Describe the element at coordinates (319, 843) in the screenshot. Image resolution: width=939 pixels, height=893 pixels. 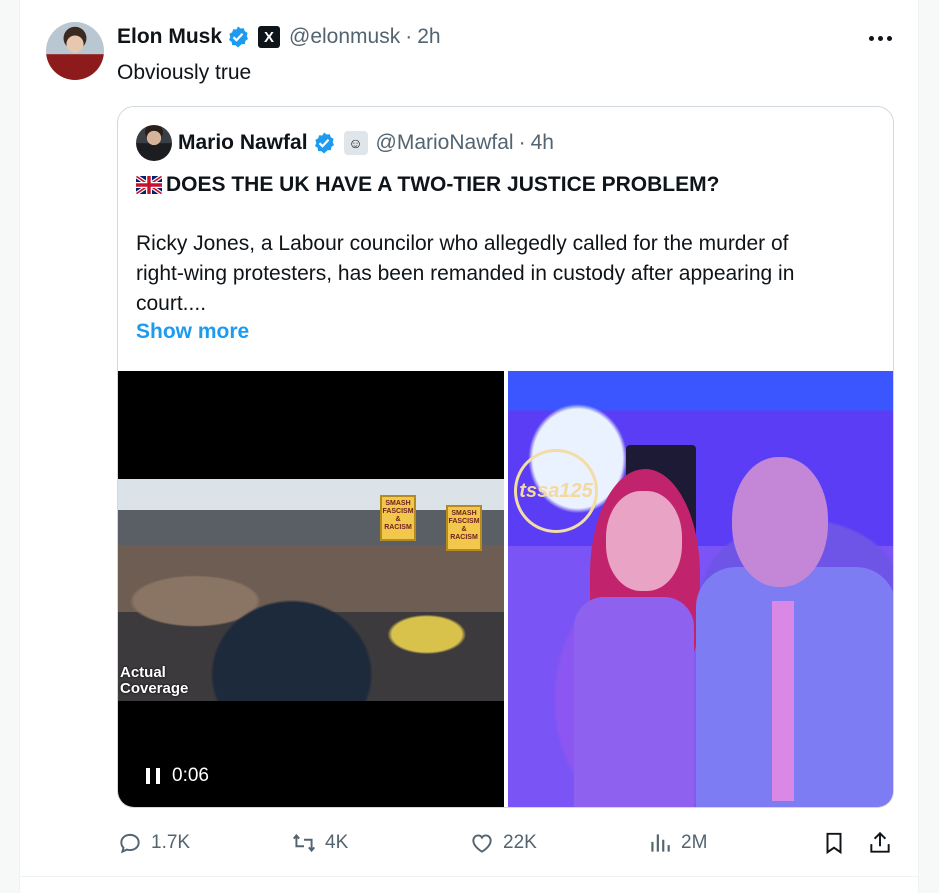
I see `repost-button: 4K` at that location.